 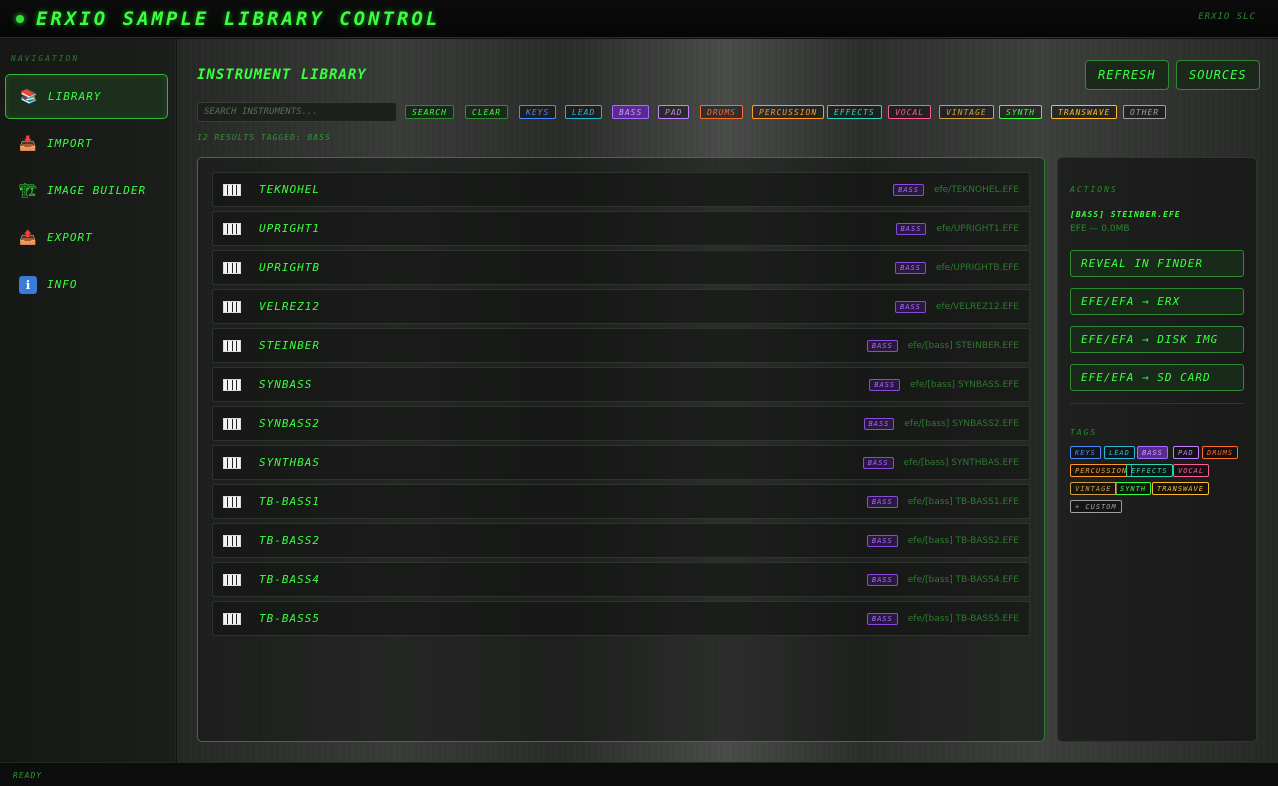 I want to click on row-meta: BASS efe/[bass] STEINBER.EFE, so click(x=942, y=345).